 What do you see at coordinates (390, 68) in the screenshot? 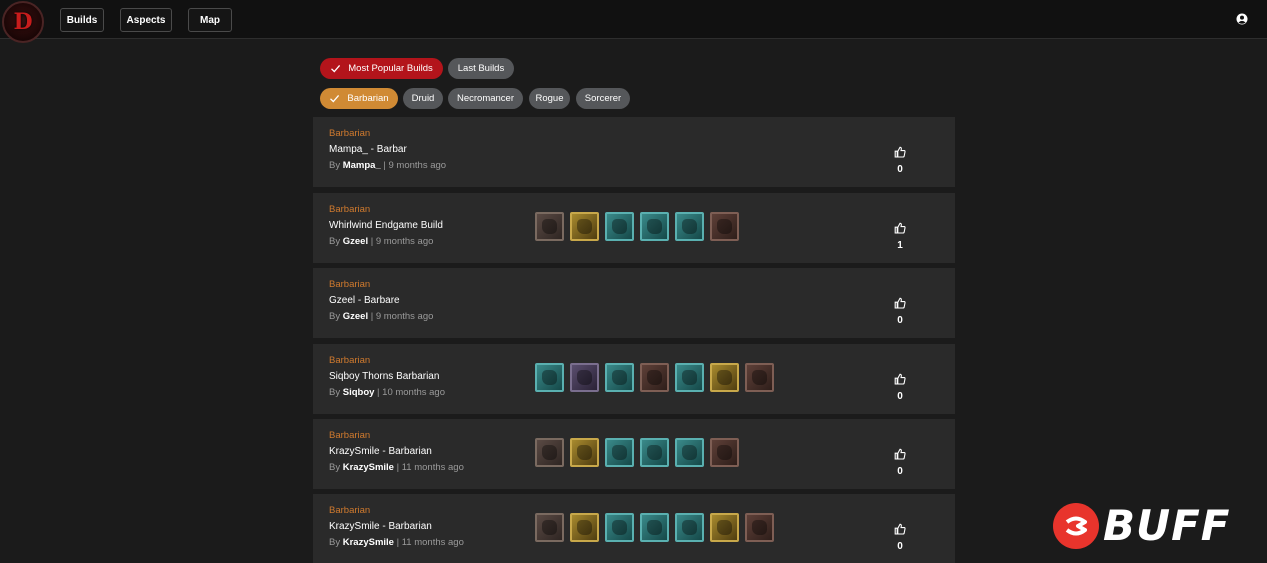
I see `filter-label: Most Popular Builds` at bounding box center [390, 68].